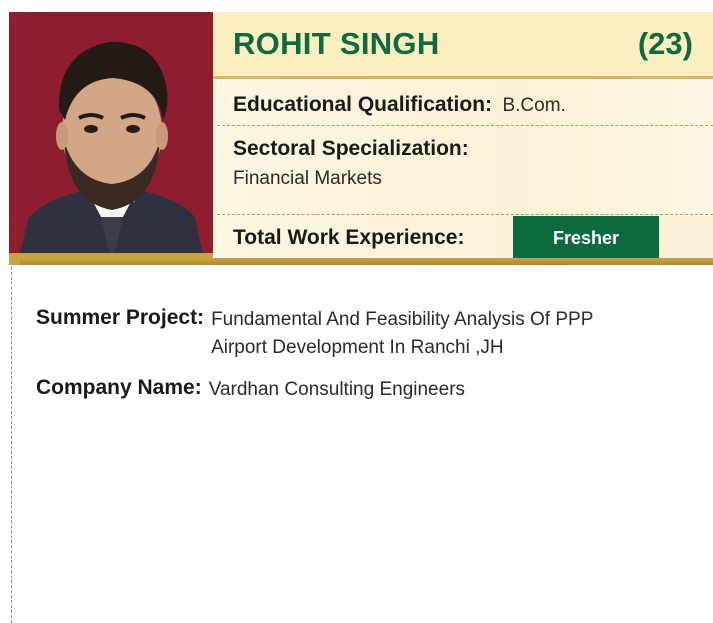 The image size is (713, 623). Describe the element at coordinates (586, 238) in the screenshot. I see `experience-badge: Fresher` at that location.